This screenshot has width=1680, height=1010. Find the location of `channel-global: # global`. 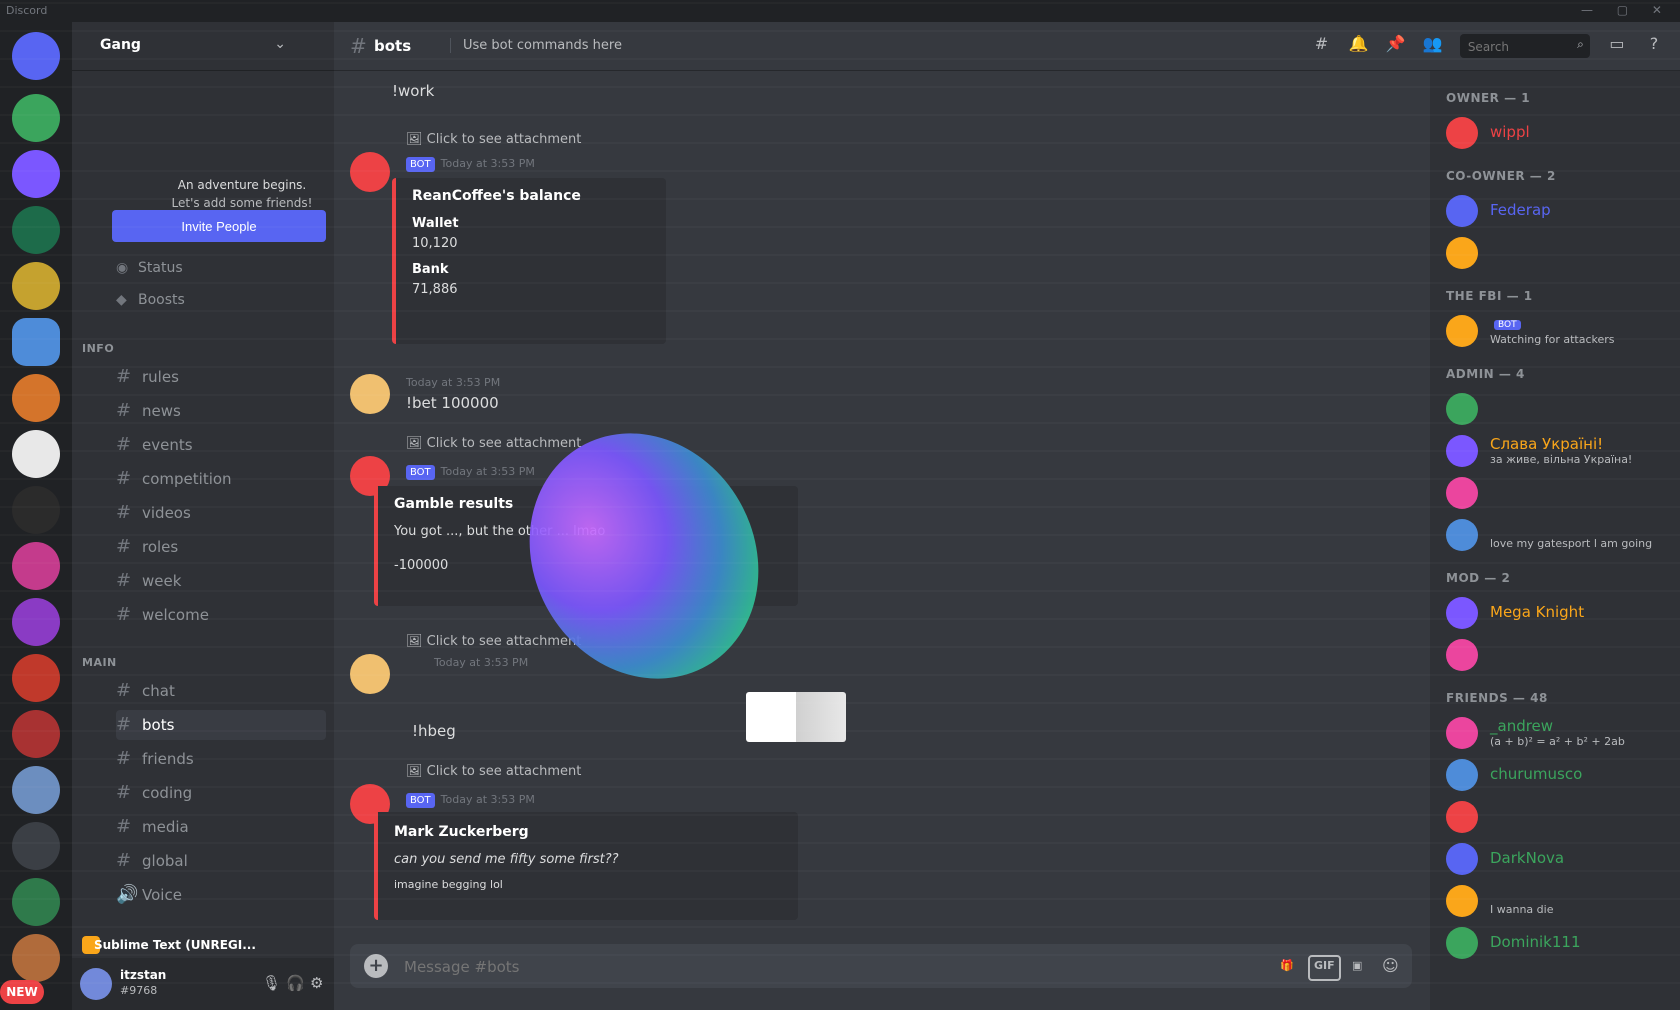

channel-global: # global is located at coordinates (221, 861).